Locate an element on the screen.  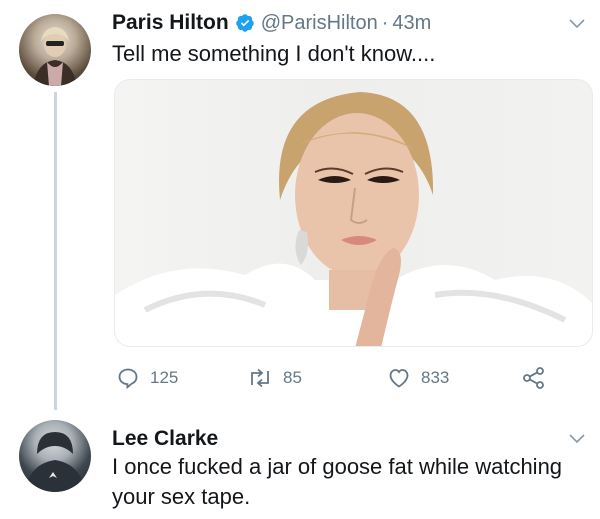
share-icon is located at coordinates (533, 378).